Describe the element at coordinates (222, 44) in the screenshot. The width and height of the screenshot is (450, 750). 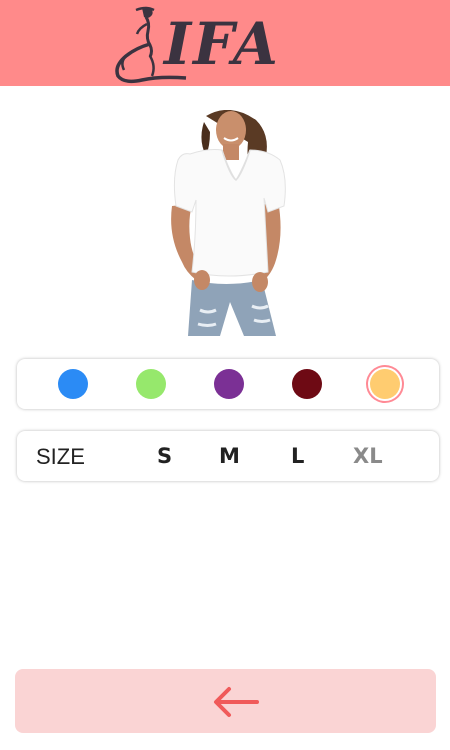
I see `brand-logo-text: IFA` at that location.